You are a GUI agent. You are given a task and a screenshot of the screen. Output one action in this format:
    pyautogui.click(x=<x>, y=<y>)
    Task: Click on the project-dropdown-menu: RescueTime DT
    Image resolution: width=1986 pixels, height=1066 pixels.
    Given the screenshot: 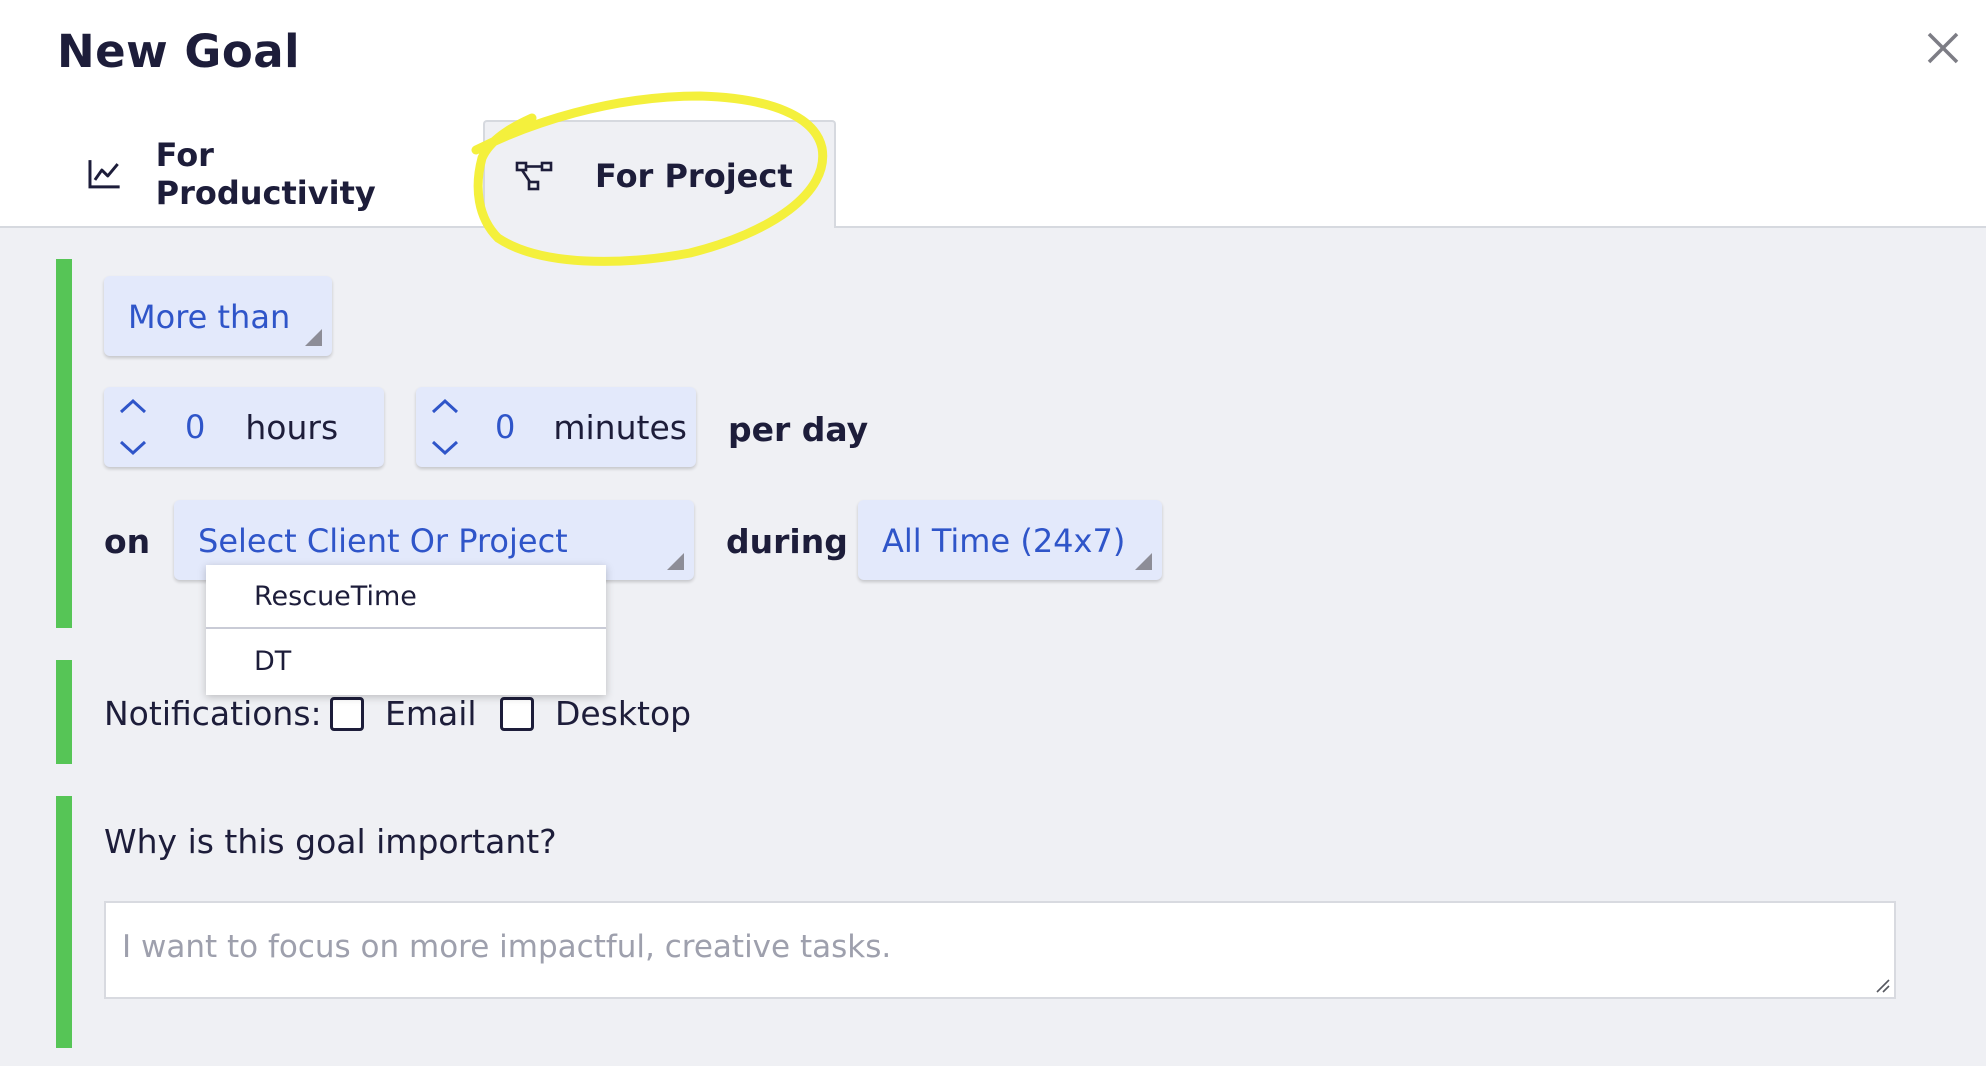 What is the action you would take?
    pyautogui.click(x=406, y=630)
    